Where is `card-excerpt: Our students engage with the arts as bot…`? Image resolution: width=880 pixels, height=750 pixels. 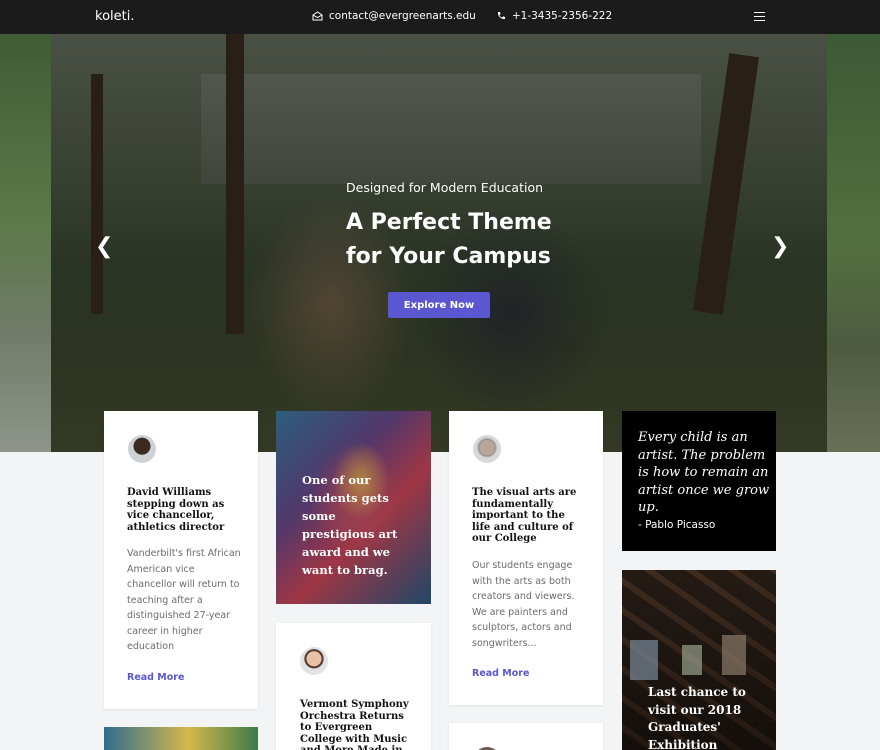
card-excerpt: Our students engage with the arts as bot… is located at coordinates (523, 604).